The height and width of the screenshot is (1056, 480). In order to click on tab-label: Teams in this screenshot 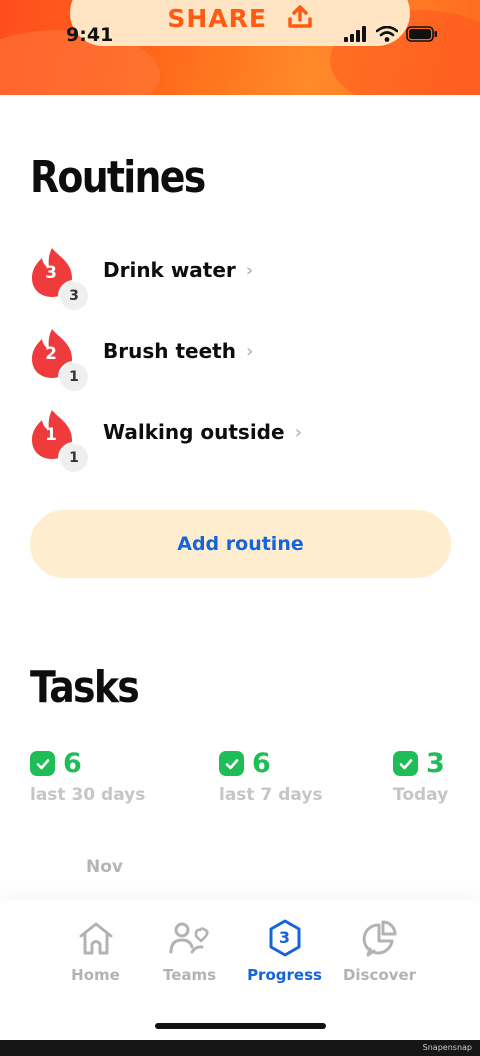, I will do `click(189, 975)`.